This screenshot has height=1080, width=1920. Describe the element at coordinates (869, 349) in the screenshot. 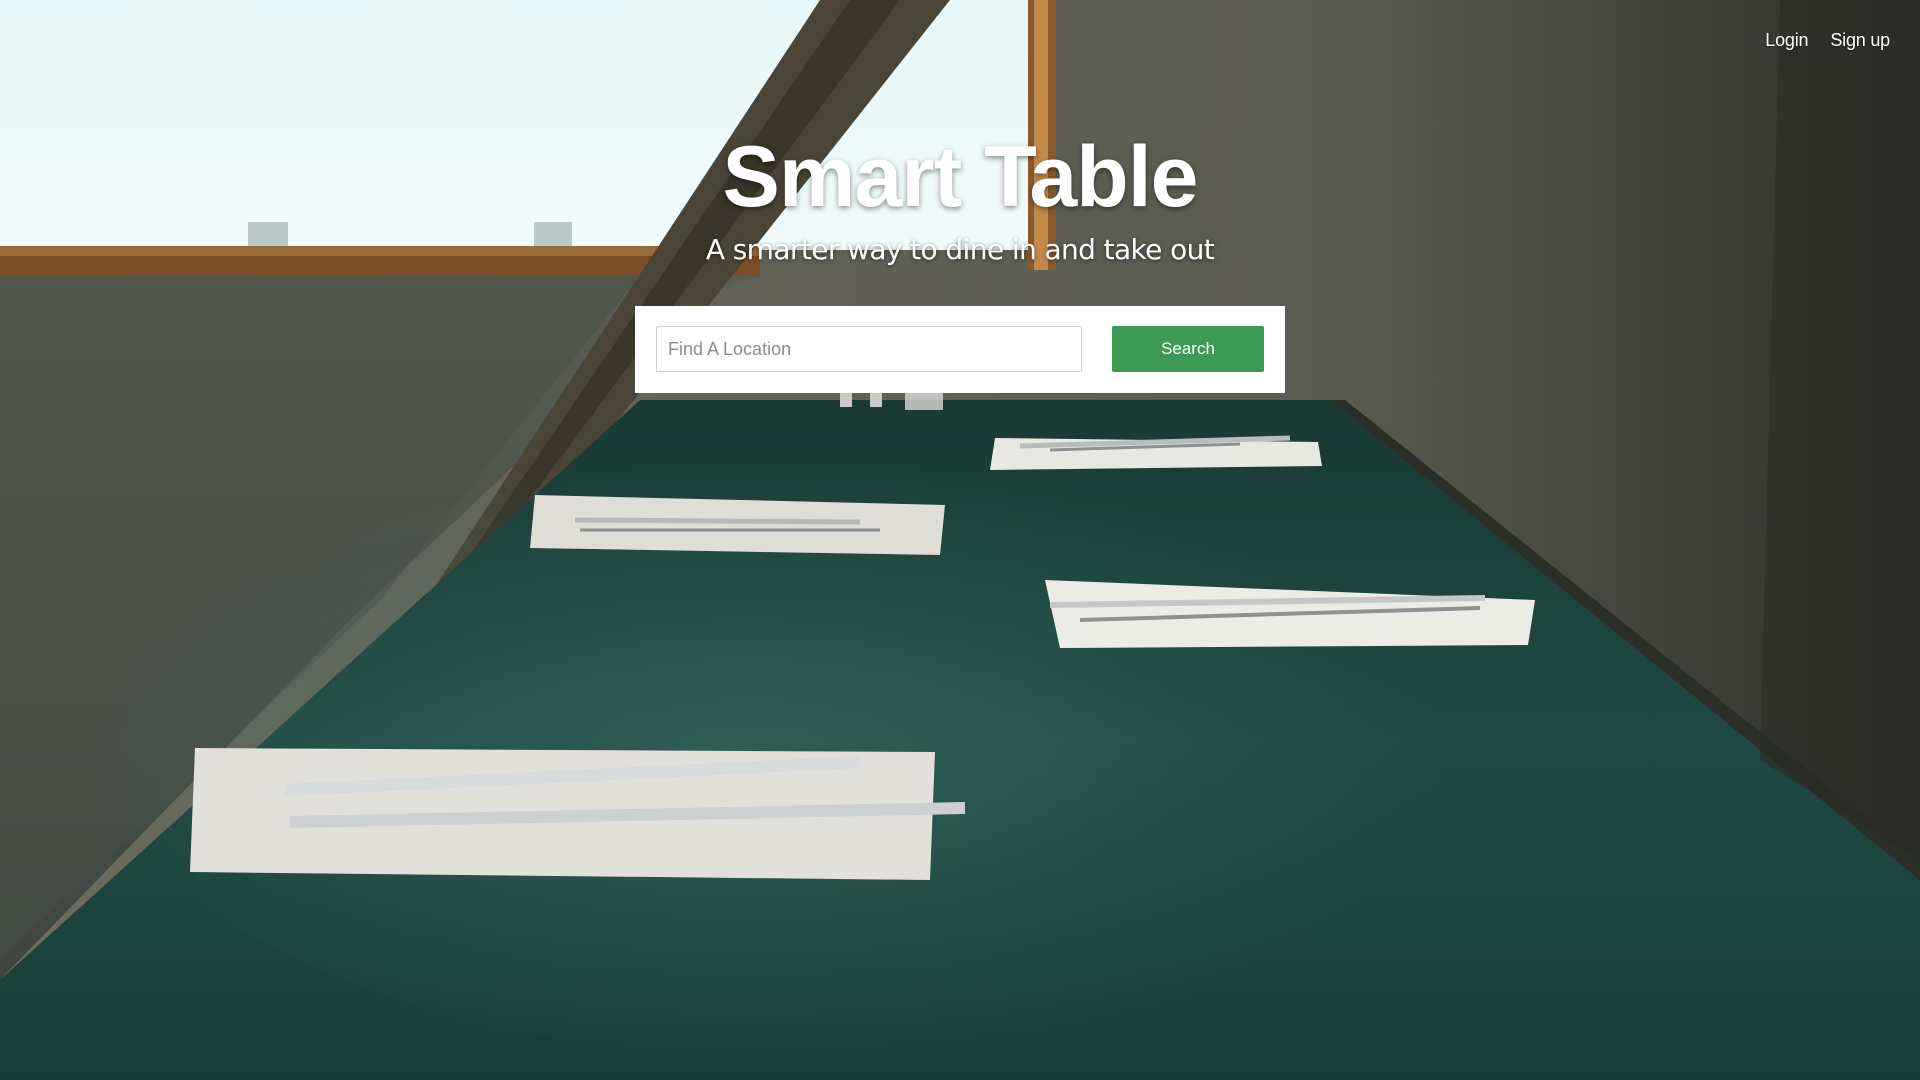

I see `location-search-input` at that location.